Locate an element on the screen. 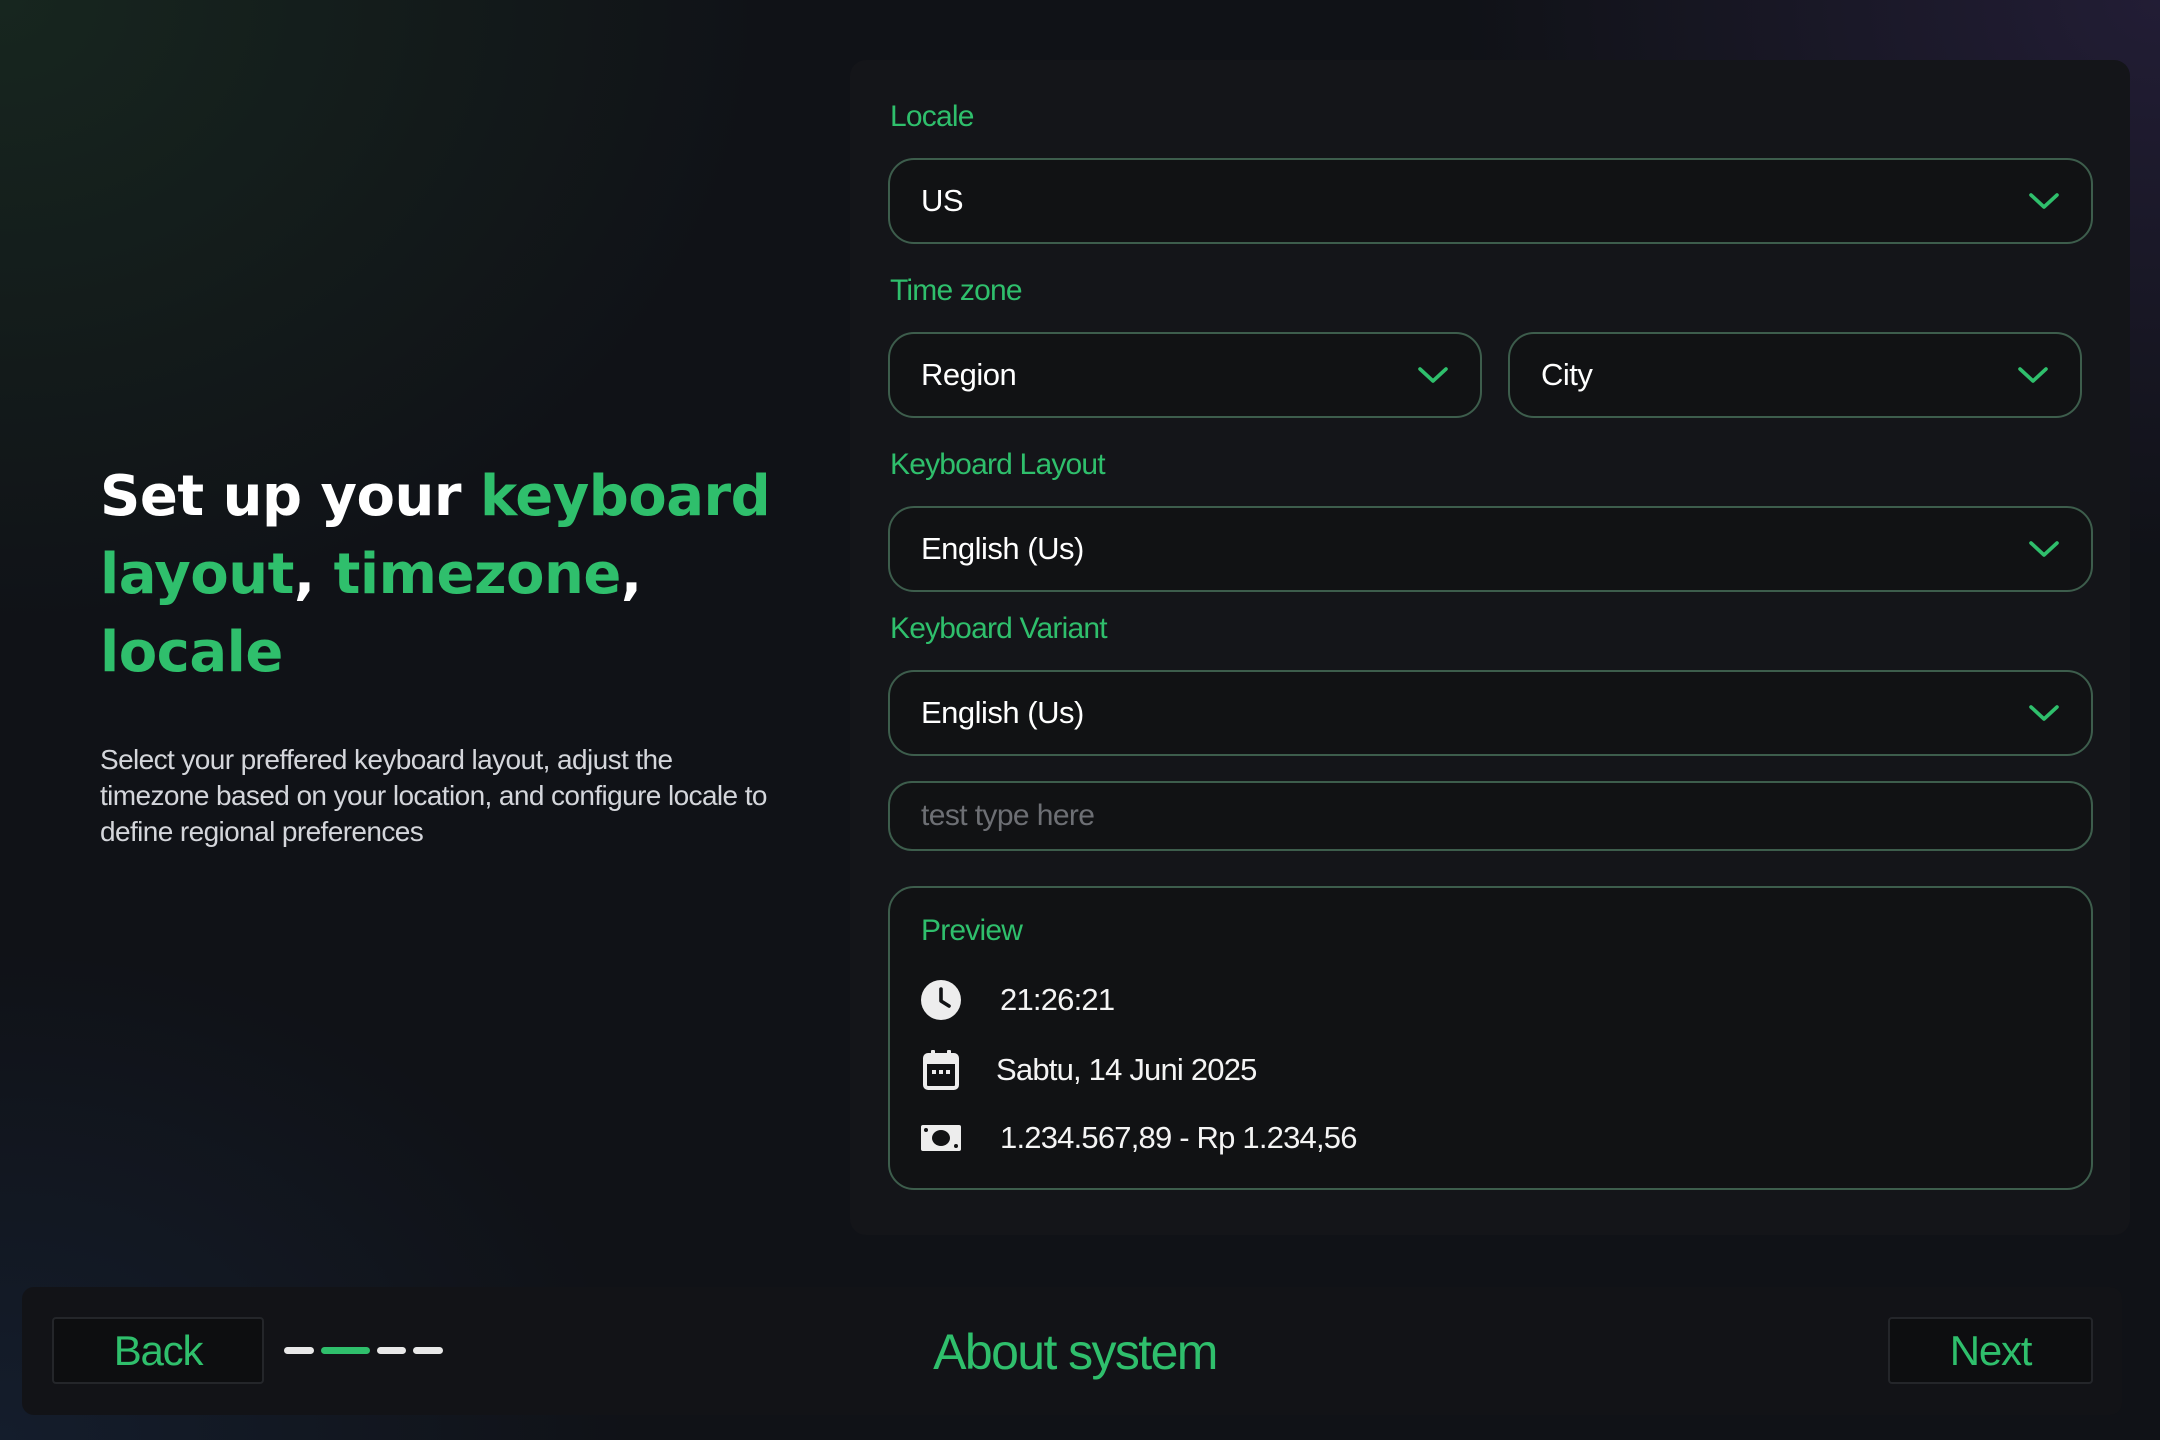 Image resolution: width=2160 pixels, height=1440 pixels. locale-select: US is located at coordinates (1490, 201).